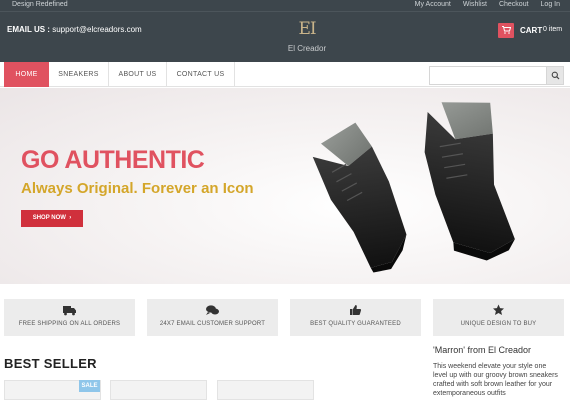 The width and height of the screenshot is (570, 400). What do you see at coordinates (475, 4) in the screenshot?
I see `wishlist-link: Wishlist` at bounding box center [475, 4].